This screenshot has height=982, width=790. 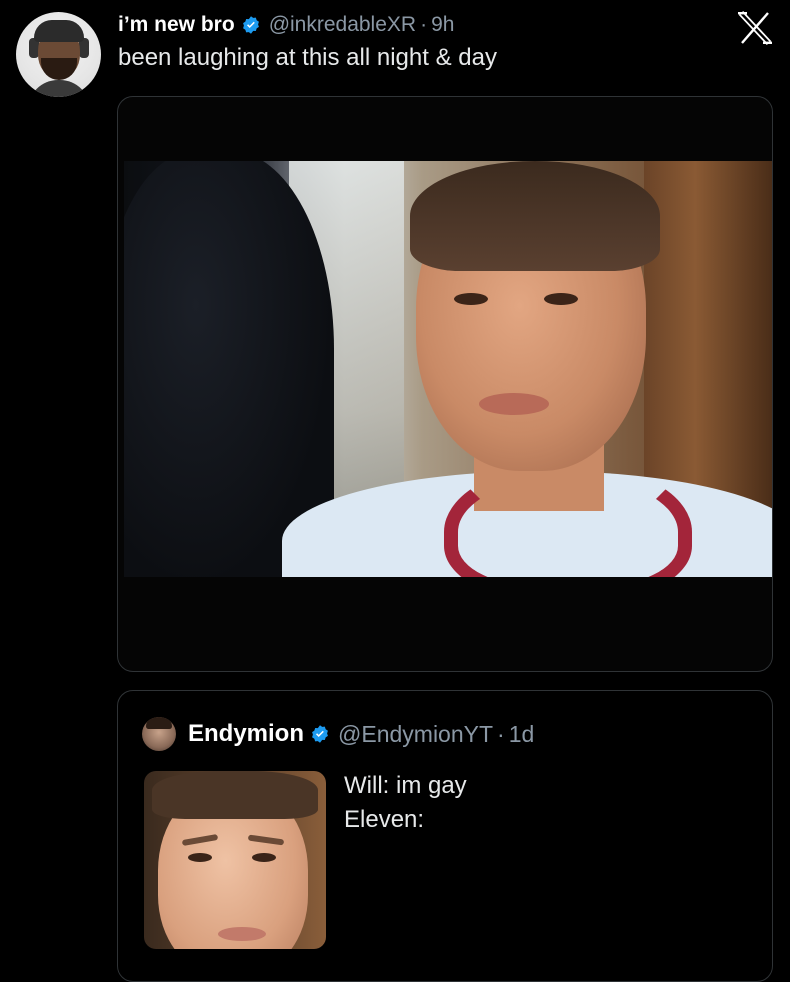 I want to click on tweet-text: been laughing at this all night & day, so click(x=307, y=57).